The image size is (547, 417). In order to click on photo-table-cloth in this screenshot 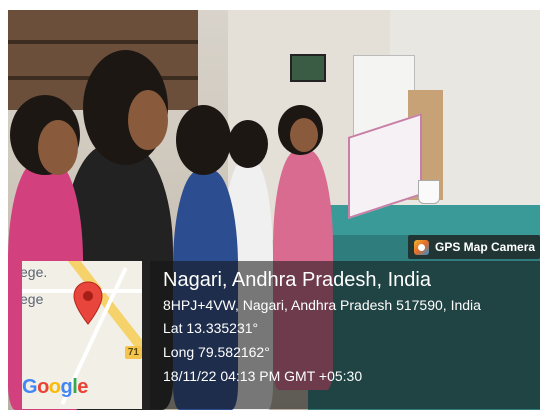, I will do `click(424, 220)`.